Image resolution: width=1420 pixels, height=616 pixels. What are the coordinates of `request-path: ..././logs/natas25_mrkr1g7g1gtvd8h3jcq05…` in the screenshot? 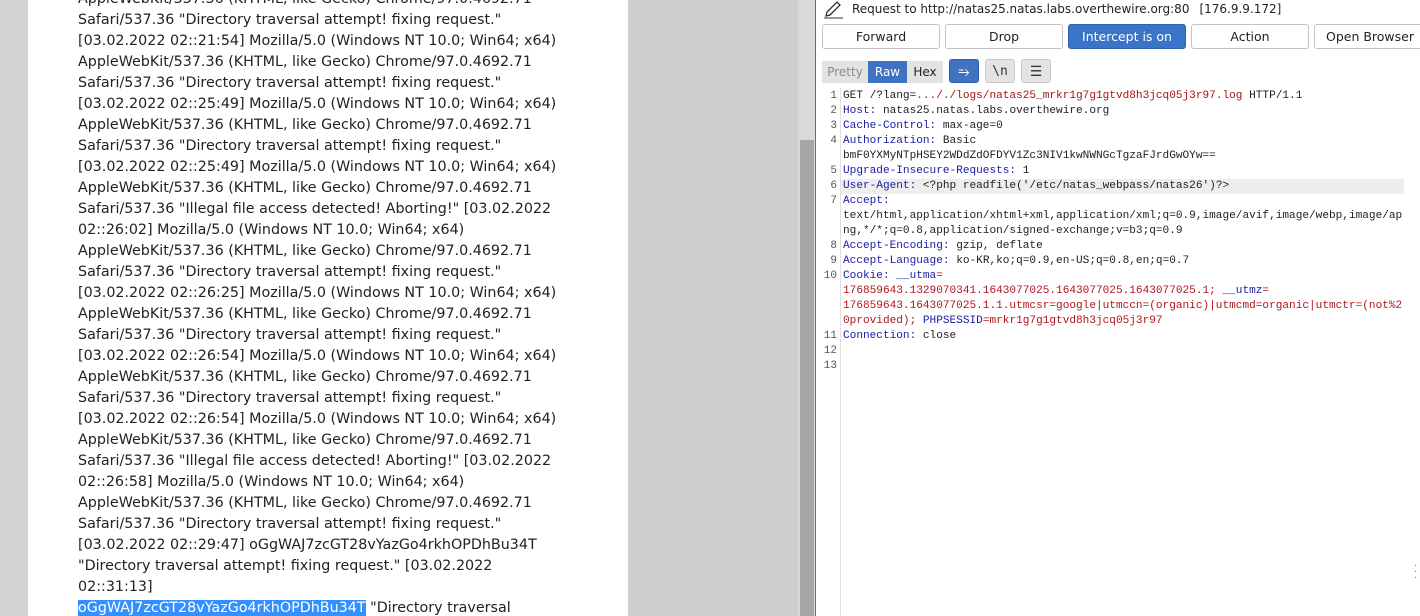 It's located at (1079, 96).